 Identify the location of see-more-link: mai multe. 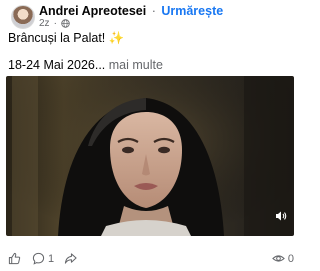
(134, 65).